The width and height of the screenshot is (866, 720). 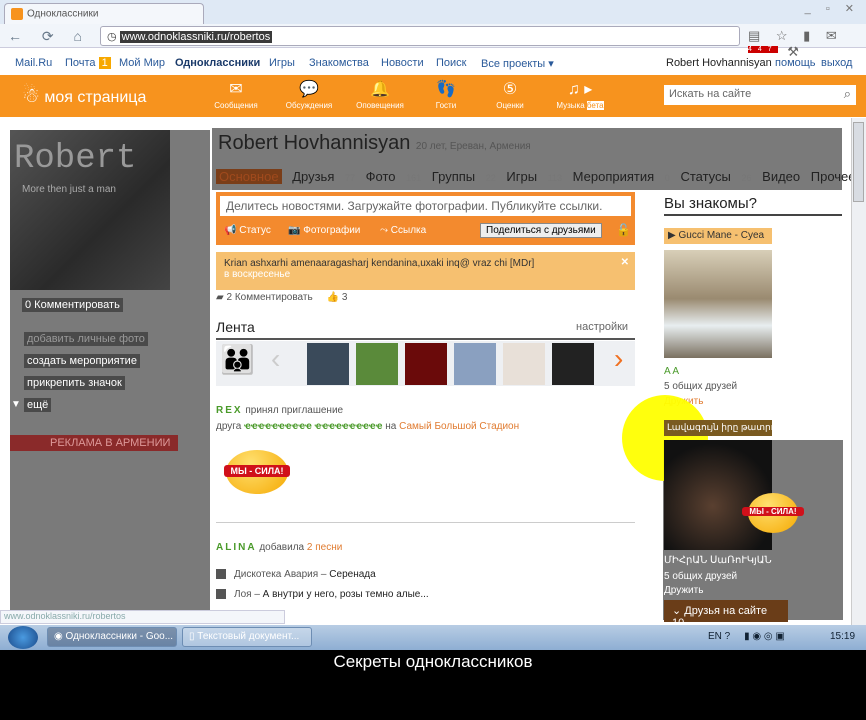 I want to click on browser-tab: Одноклассники, so click(x=104, y=13).